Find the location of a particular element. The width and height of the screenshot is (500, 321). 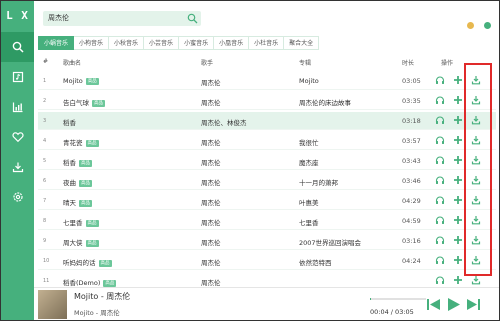

song-name: Mojito 高品 is located at coordinates (81, 81).